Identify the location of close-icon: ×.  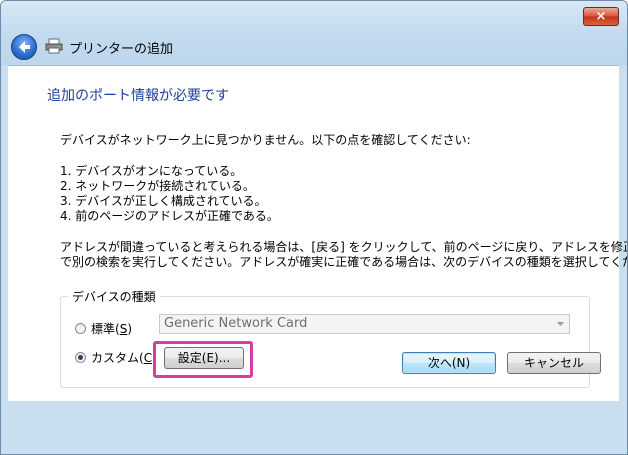
(601, 16).